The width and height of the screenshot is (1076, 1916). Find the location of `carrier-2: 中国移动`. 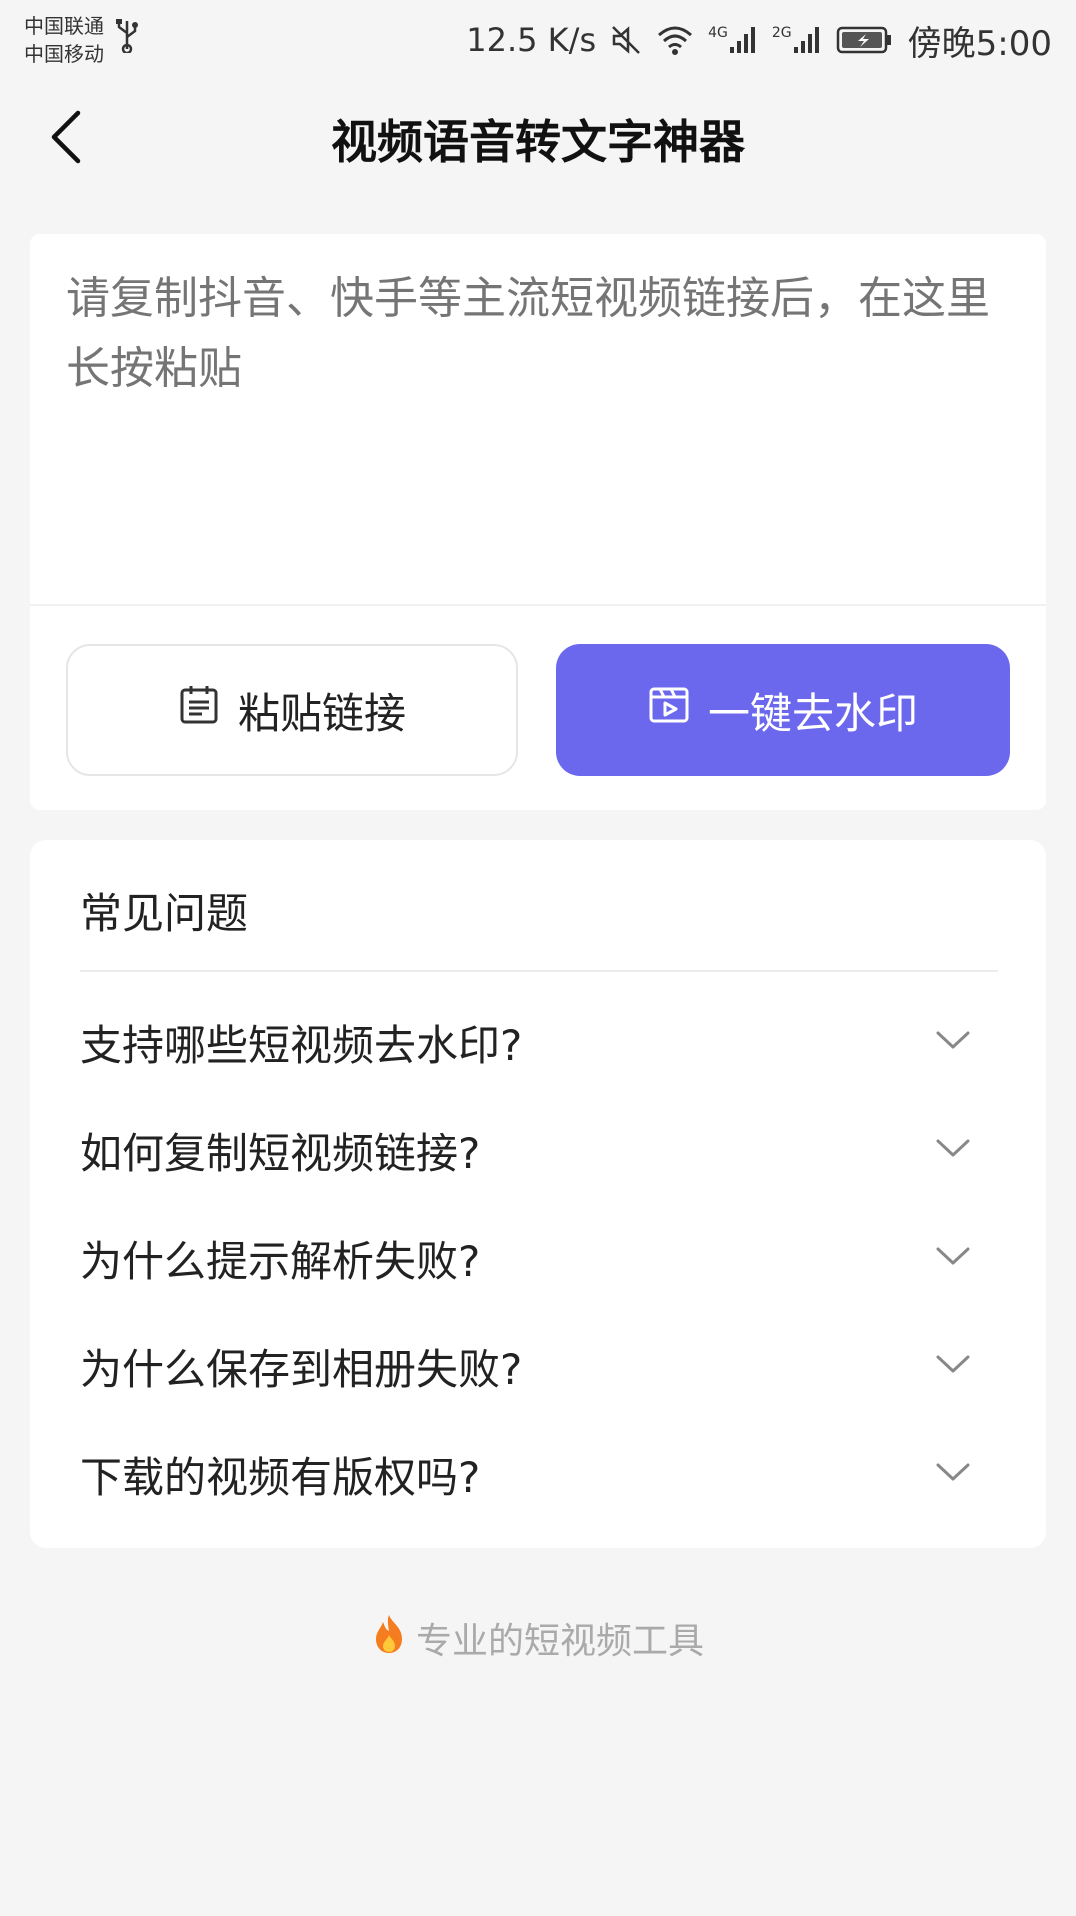

carrier-2: 中国移动 is located at coordinates (64, 54).